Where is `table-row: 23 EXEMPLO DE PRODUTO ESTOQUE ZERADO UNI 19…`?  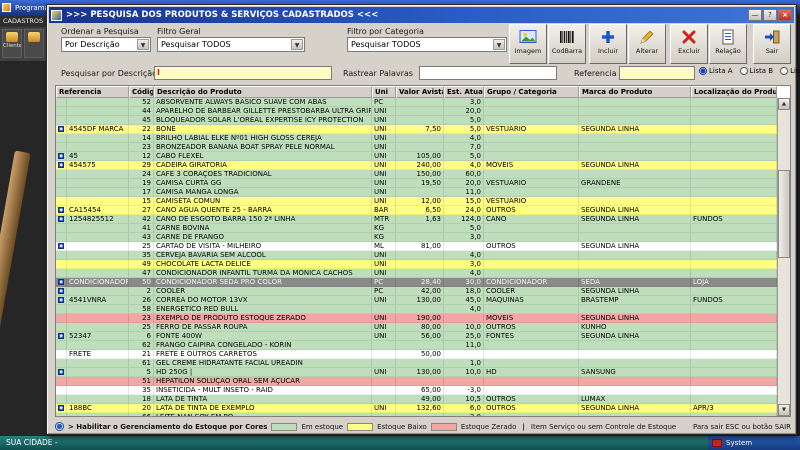 table-row: 23 EXEMPLO DE PRODUTO ESTOQUE ZERADO UNI 19… is located at coordinates (416, 318).